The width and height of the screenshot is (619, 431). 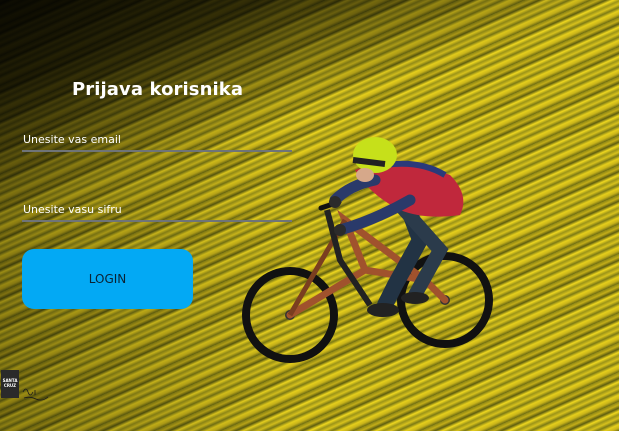 What do you see at coordinates (157, 210) in the screenshot?
I see `password-input` at bounding box center [157, 210].